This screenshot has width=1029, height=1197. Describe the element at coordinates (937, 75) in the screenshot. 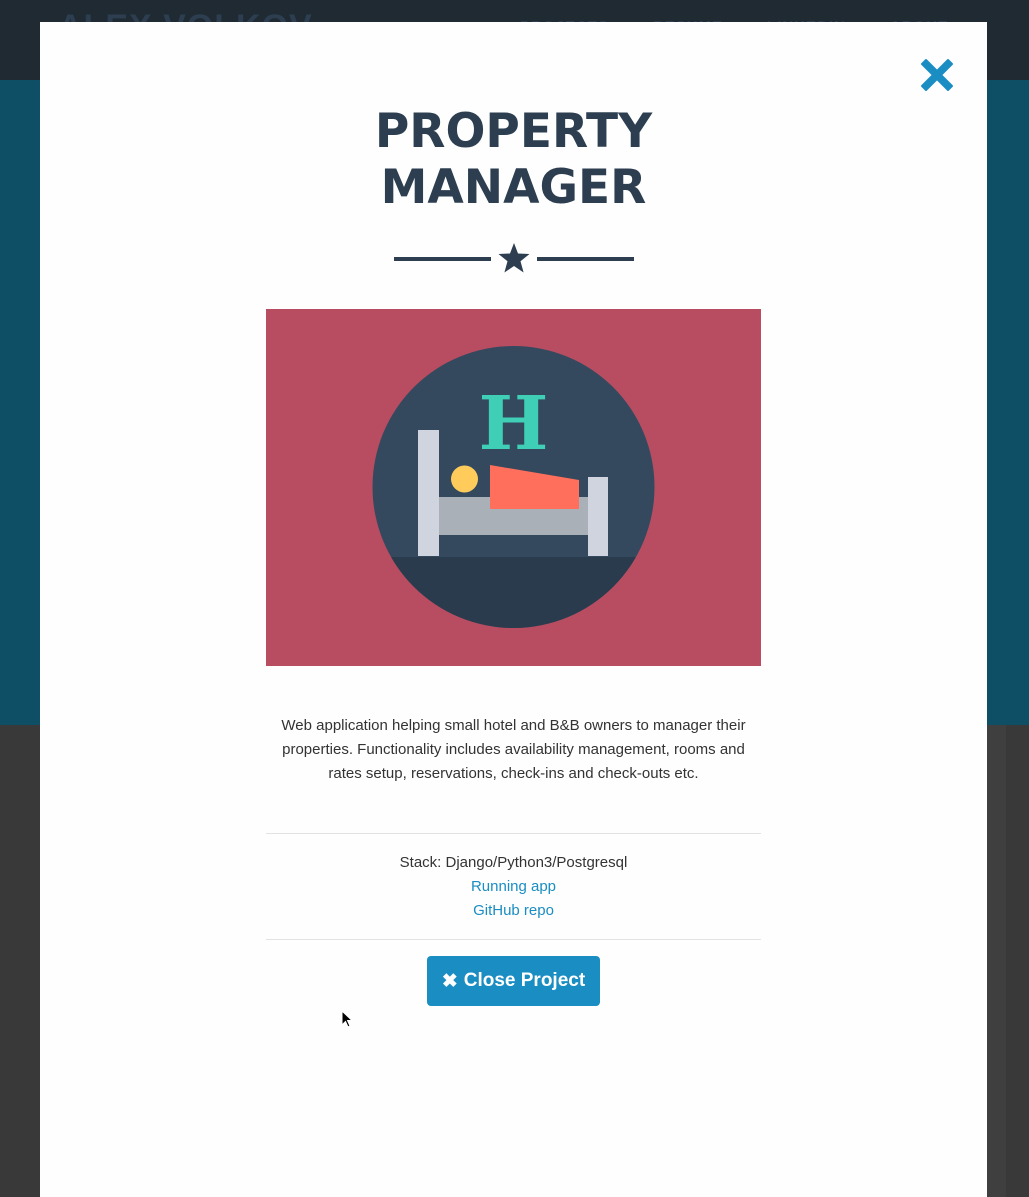

I see `close-modal-icon` at that location.